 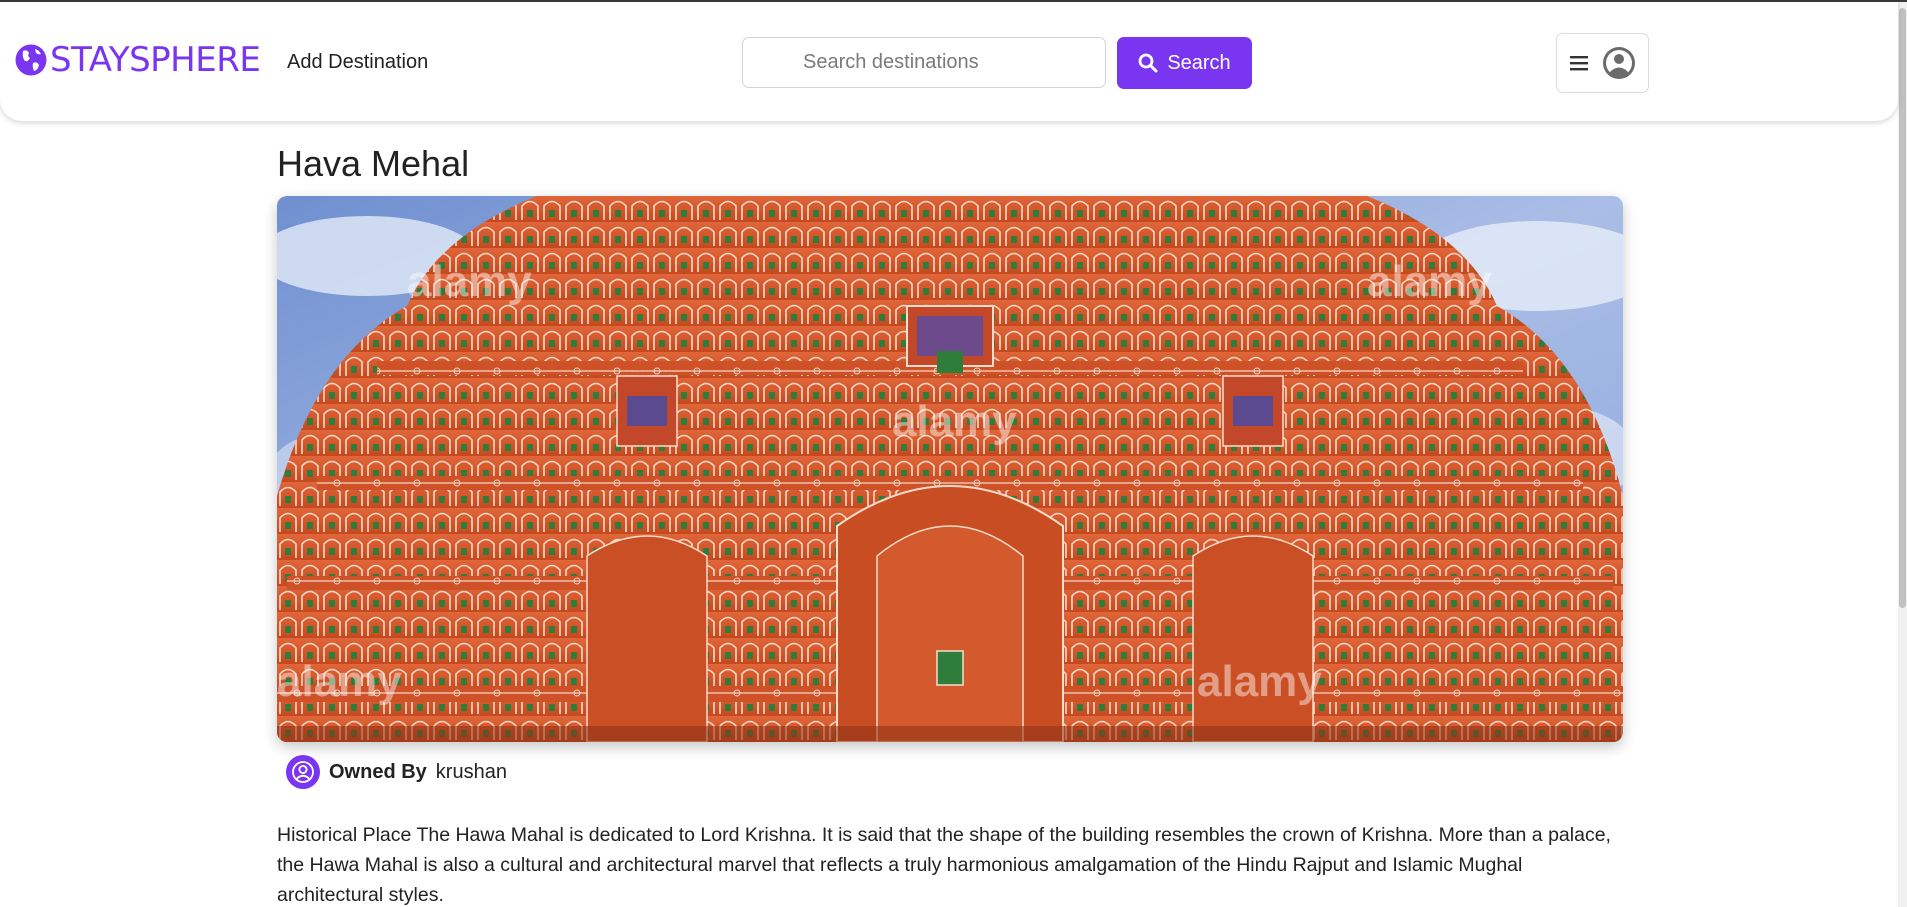 I want to click on search-input, so click(x=924, y=62).